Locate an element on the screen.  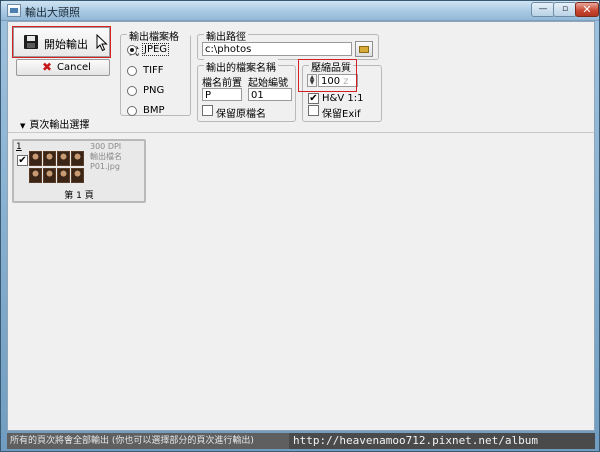
start-number-label: 起始編號 is located at coordinates (268, 83).